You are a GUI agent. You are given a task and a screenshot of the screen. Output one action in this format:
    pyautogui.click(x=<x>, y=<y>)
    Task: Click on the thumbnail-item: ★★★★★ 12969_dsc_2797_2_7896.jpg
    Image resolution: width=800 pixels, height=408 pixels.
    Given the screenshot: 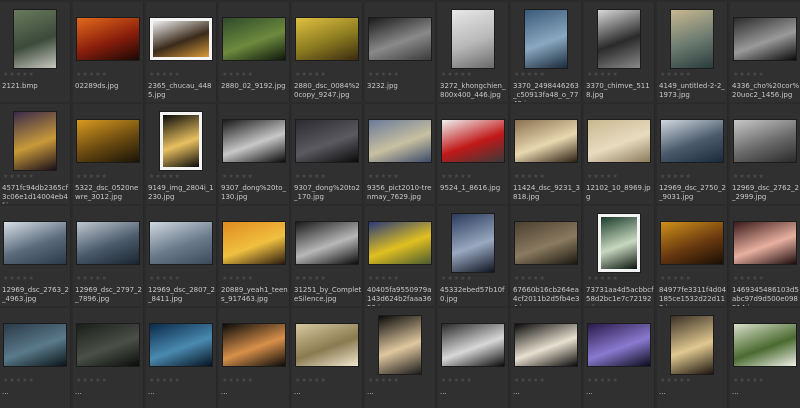 What is the action you would take?
    pyautogui.click(x=108, y=256)
    